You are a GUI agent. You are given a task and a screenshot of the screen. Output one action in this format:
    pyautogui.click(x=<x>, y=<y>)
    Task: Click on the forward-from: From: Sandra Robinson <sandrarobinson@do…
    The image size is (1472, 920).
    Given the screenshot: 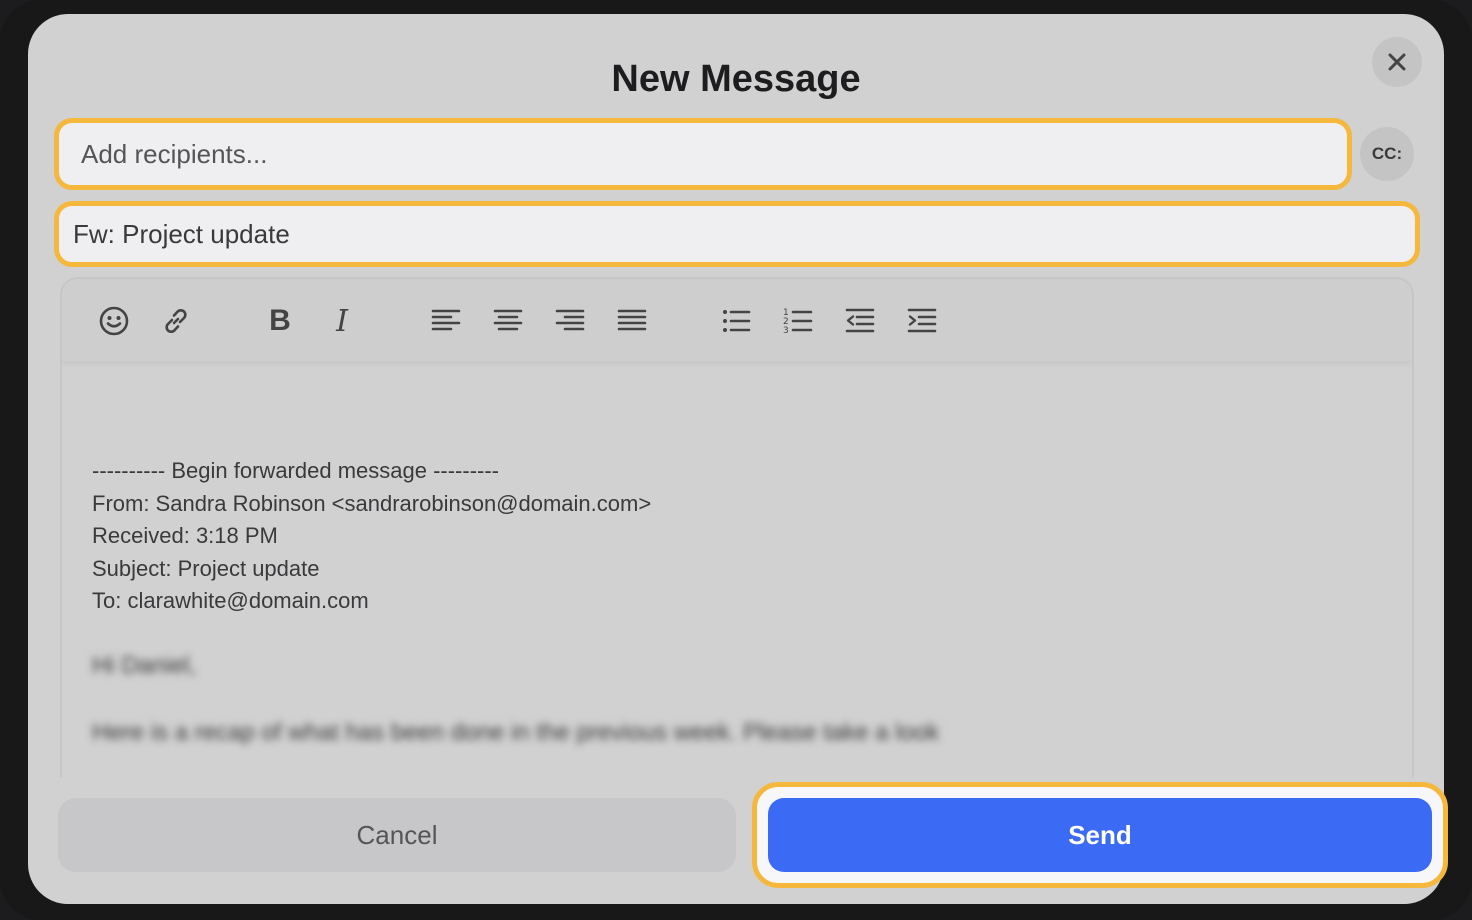 What is the action you would take?
    pyautogui.click(x=372, y=503)
    